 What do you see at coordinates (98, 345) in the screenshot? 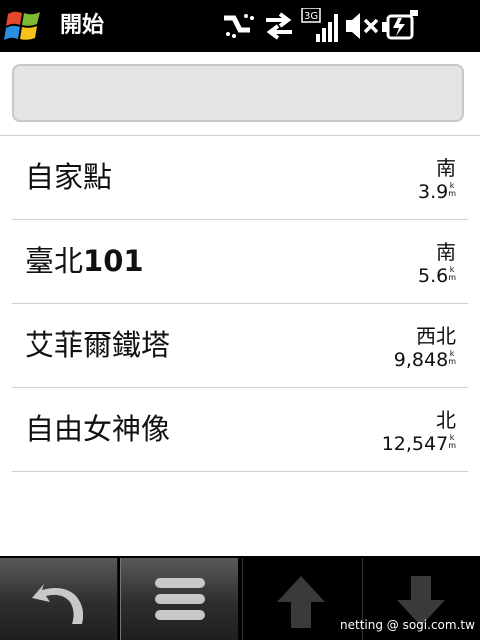
I see `place-name: 艾菲爾鐵塔` at bounding box center [98, 345].